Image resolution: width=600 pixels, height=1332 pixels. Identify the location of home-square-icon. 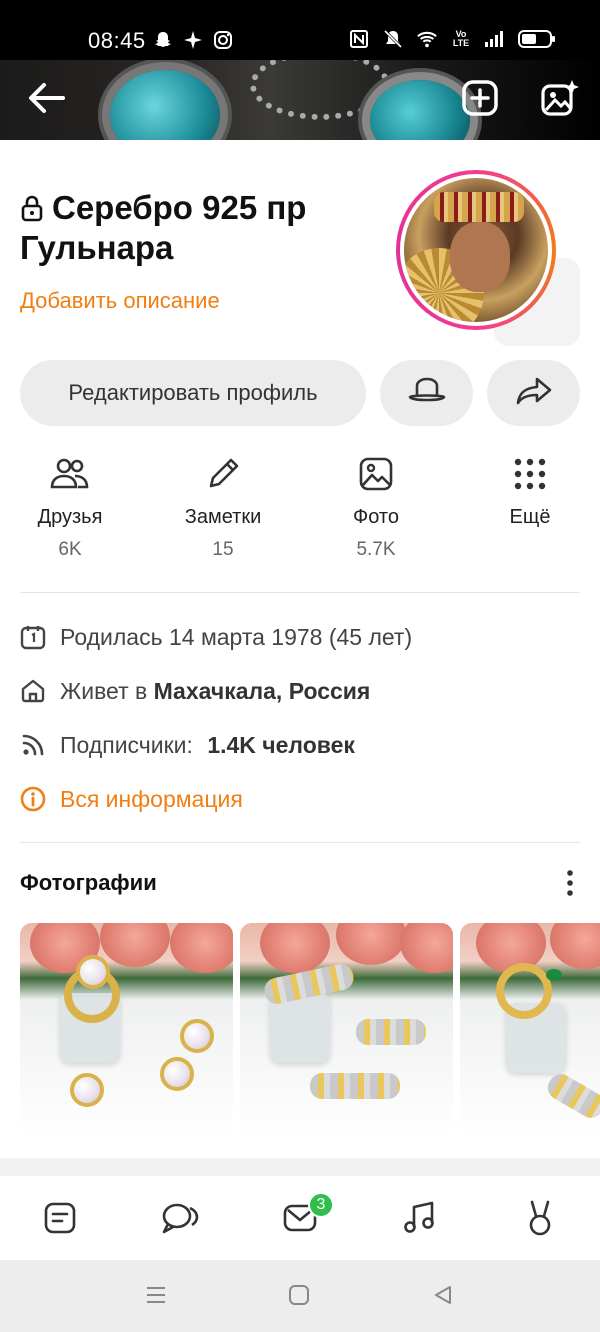
(299, 1297).